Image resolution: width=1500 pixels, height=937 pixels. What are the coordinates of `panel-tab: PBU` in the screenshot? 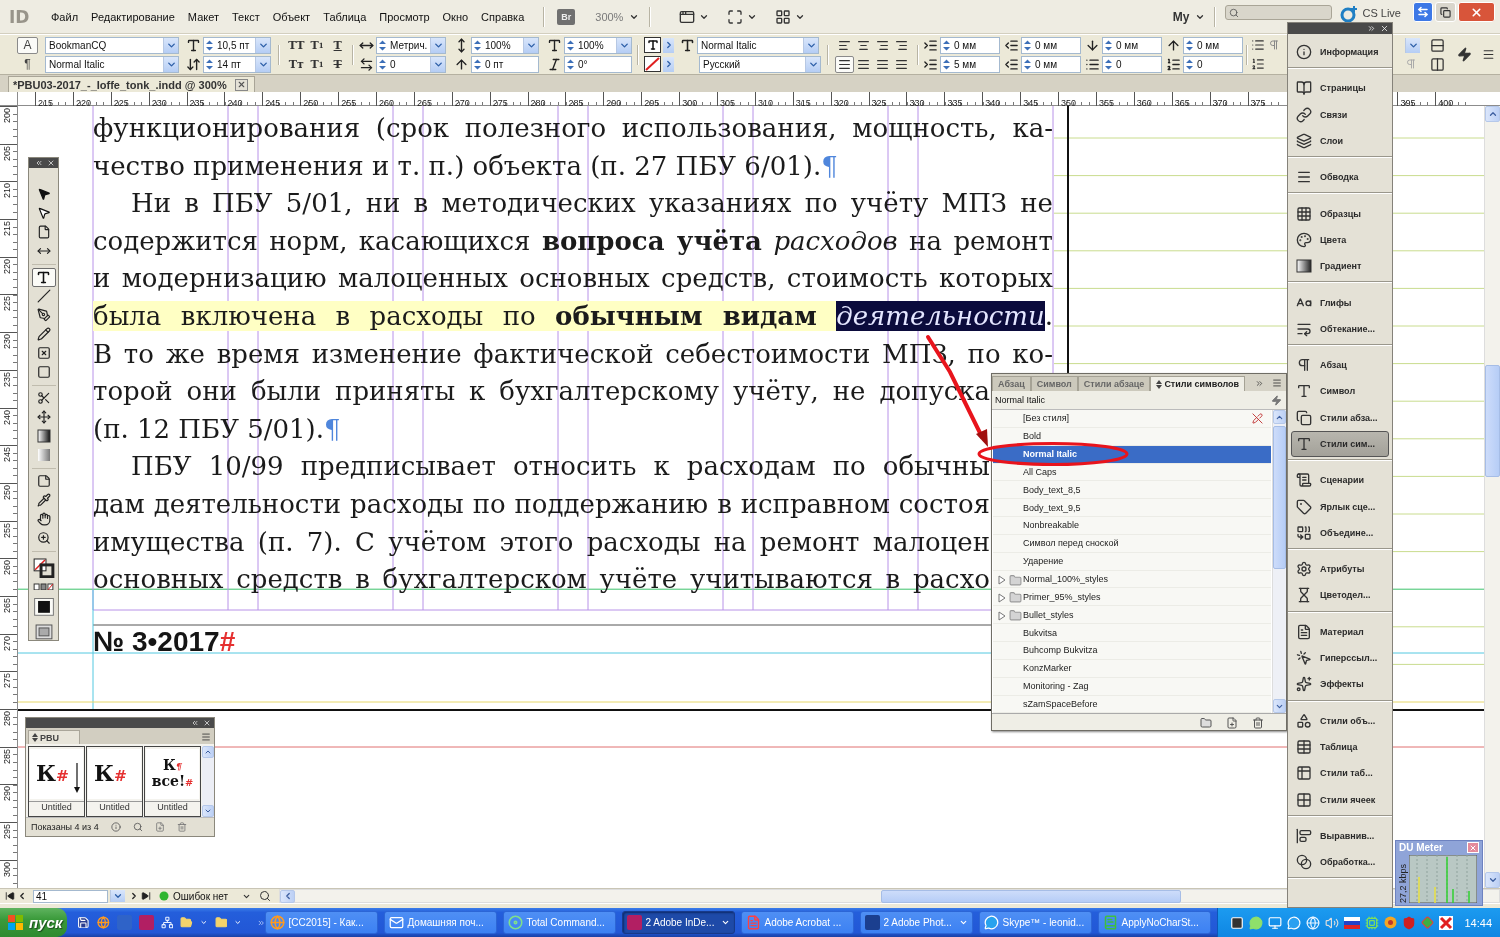 It's located at (54, 737).